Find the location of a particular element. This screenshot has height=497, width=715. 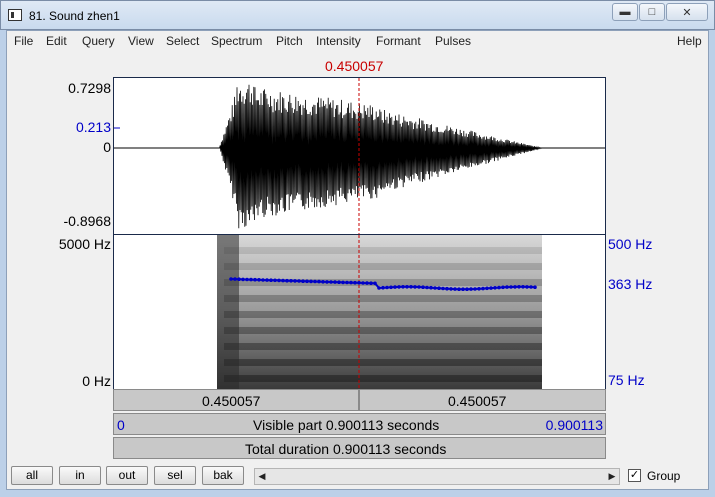

horizontal-scrollbar: ◀ ▶ is located at coordinates (437, 476).